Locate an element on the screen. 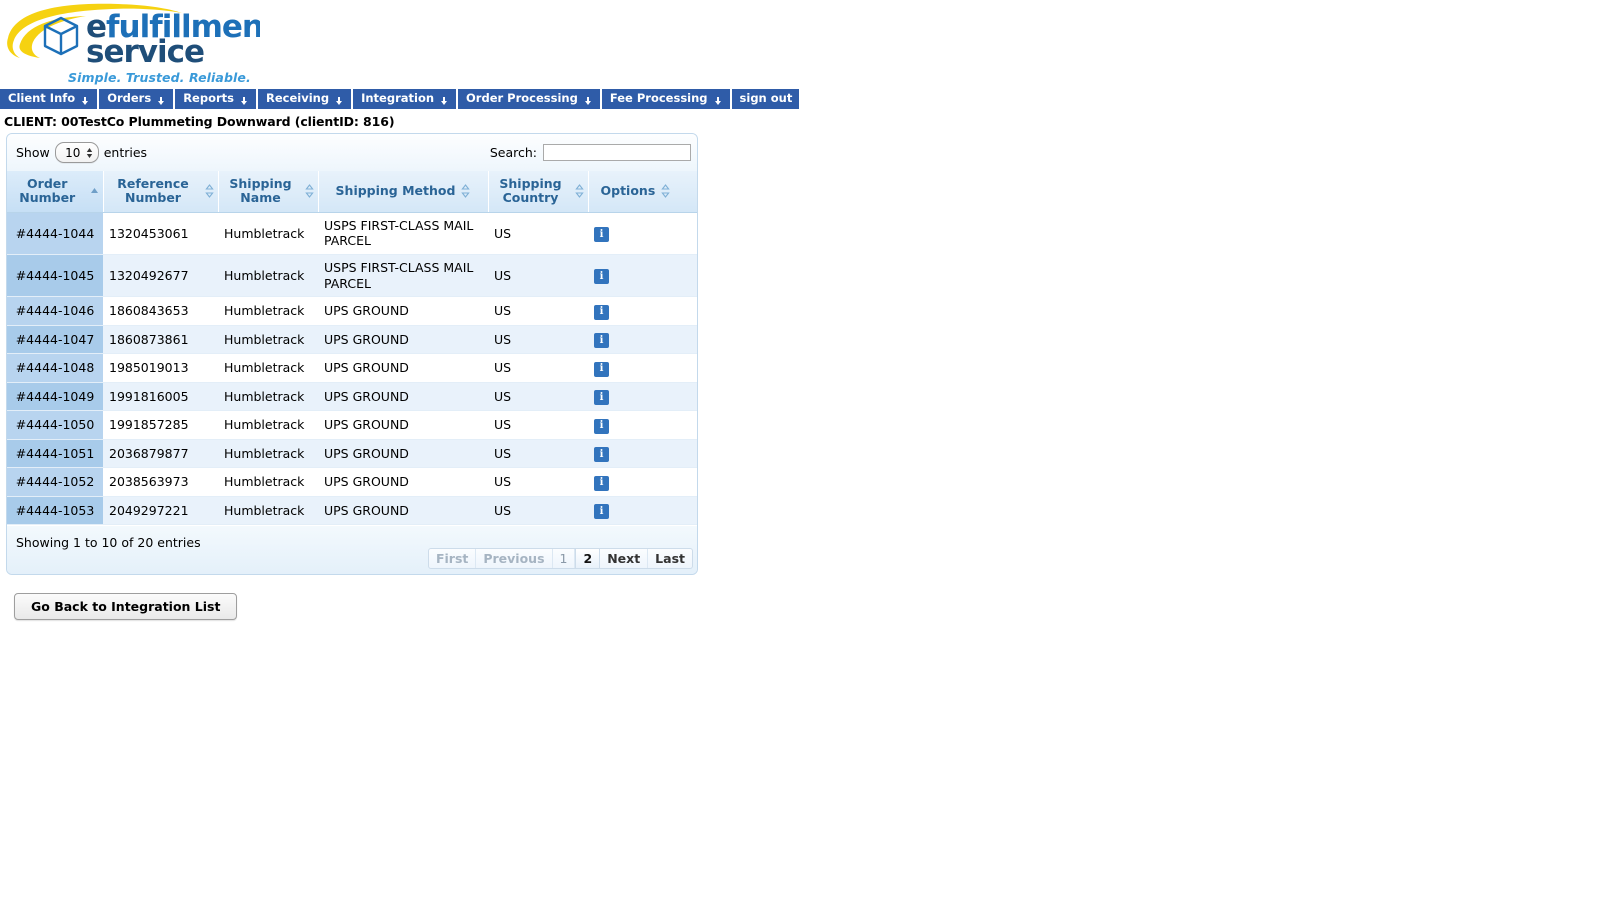 This screenshot has width=1600, height=900. page-length-control: Show 10 entries is located at coordinates (81, 152).